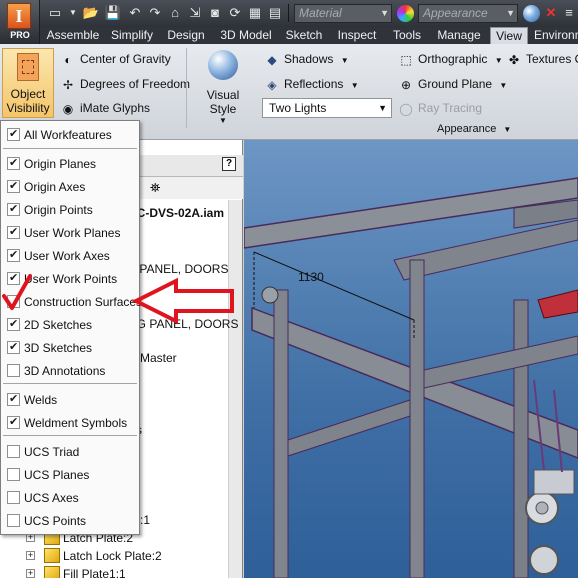 Image resolution: width=578 pixels, height=578 pixels. I want to click on browser-scrollbar, so click(235, 389).